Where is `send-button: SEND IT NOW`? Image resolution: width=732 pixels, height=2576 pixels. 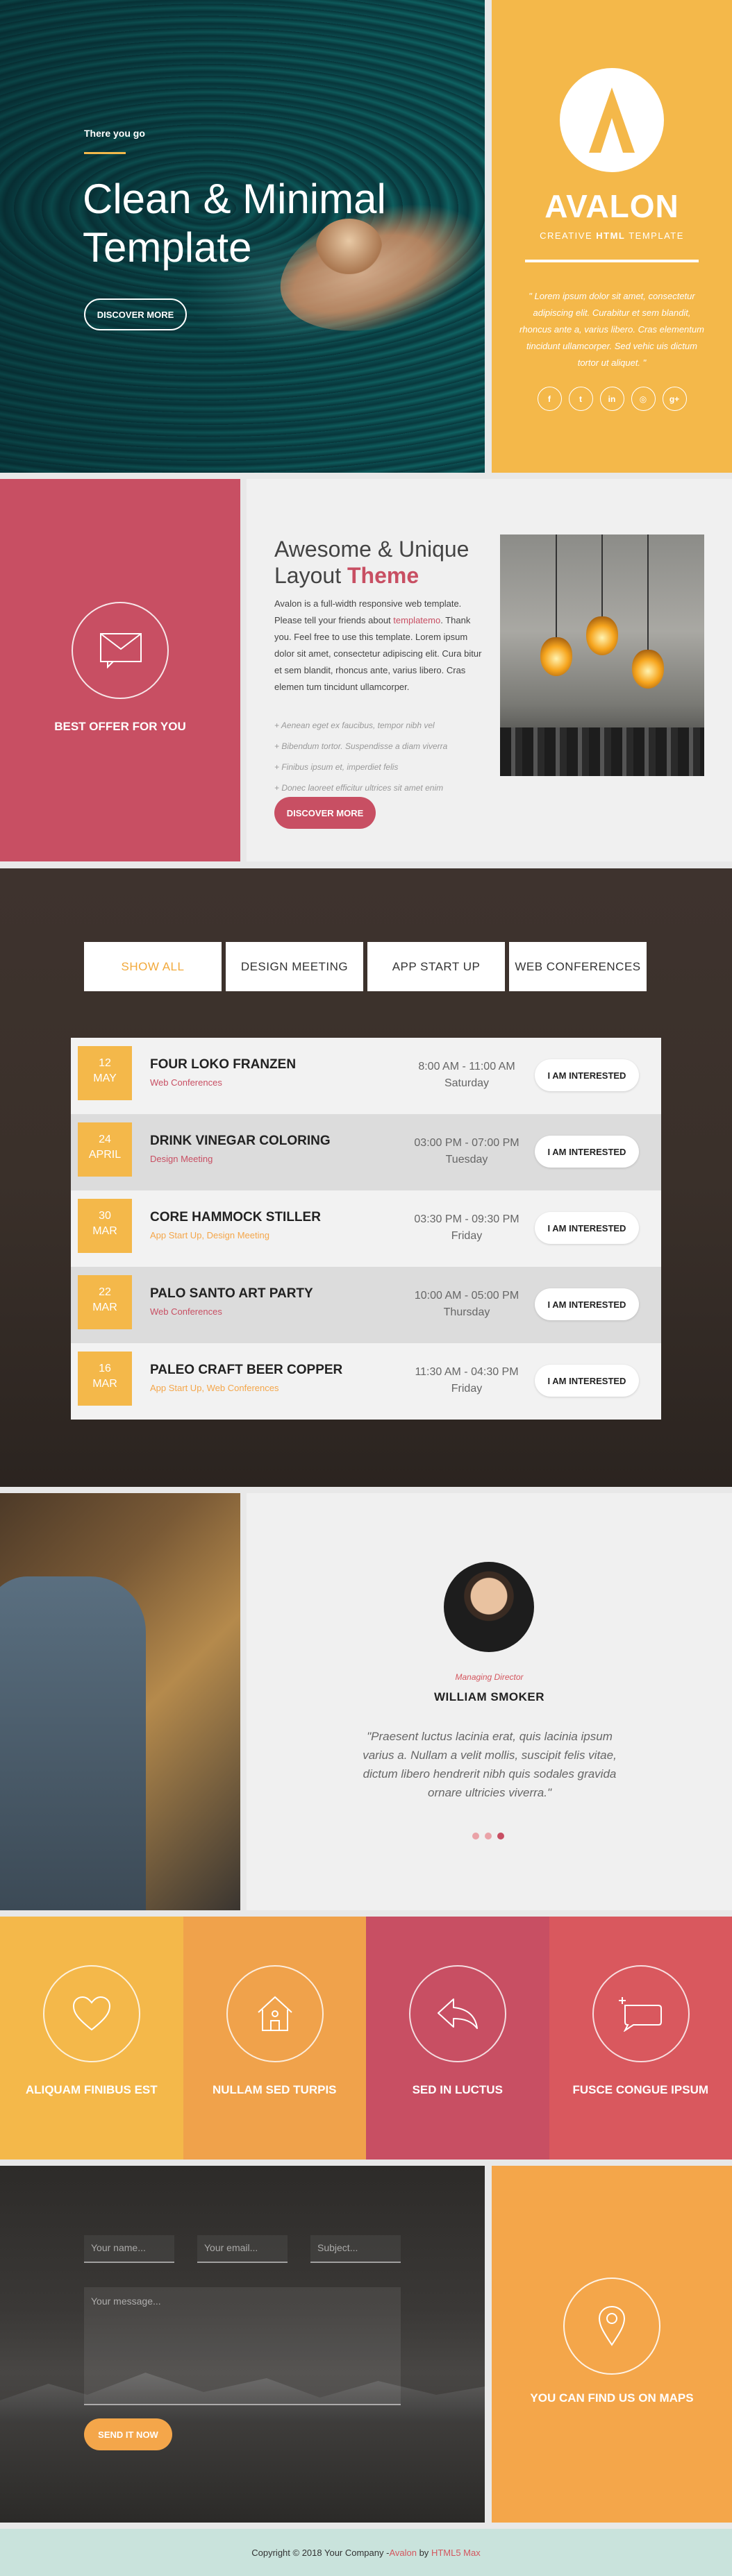
send-button: SEND IT NOW is located at coordinates (128, 2434).